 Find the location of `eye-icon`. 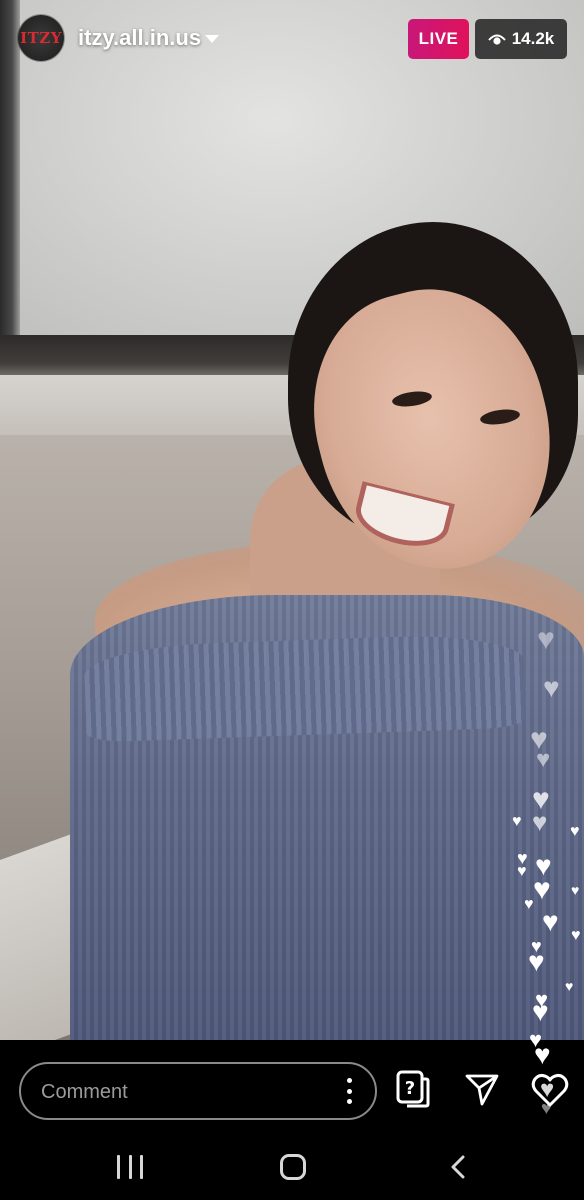

eye-icon is located at coordinates (496, 39).